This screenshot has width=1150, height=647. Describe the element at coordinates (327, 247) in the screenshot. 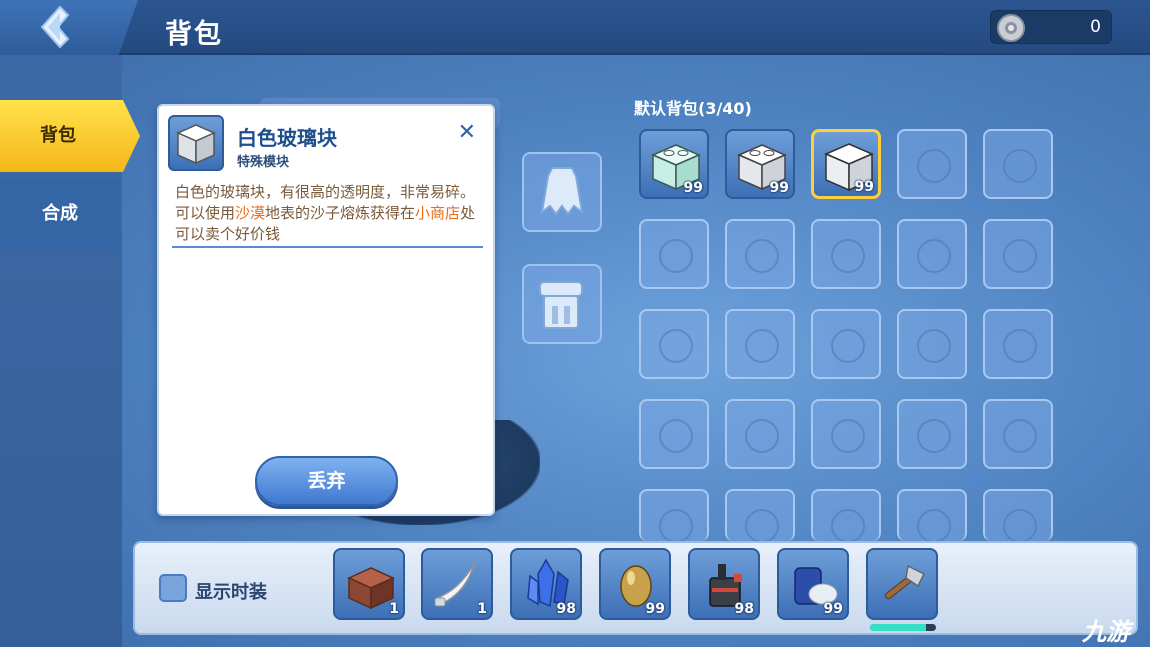

I see `divider` at that location.